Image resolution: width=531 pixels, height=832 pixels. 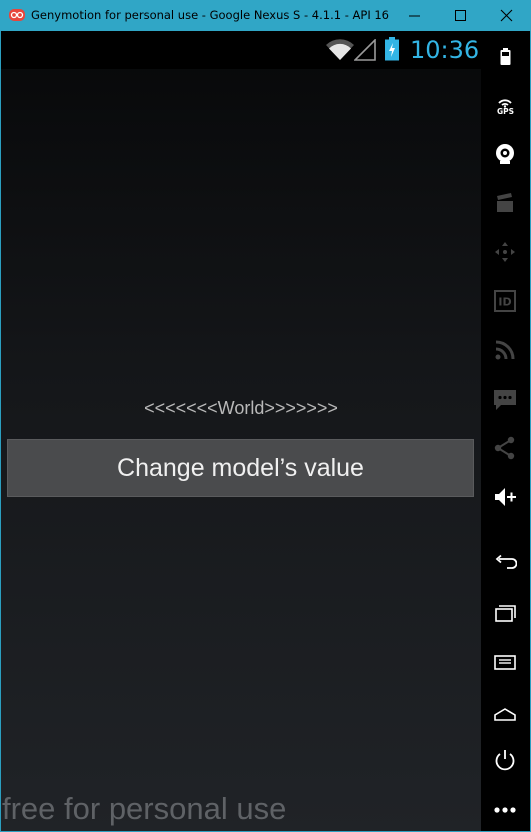 I want to click on genymotion-logo-icon, so click(x=17, y=15).